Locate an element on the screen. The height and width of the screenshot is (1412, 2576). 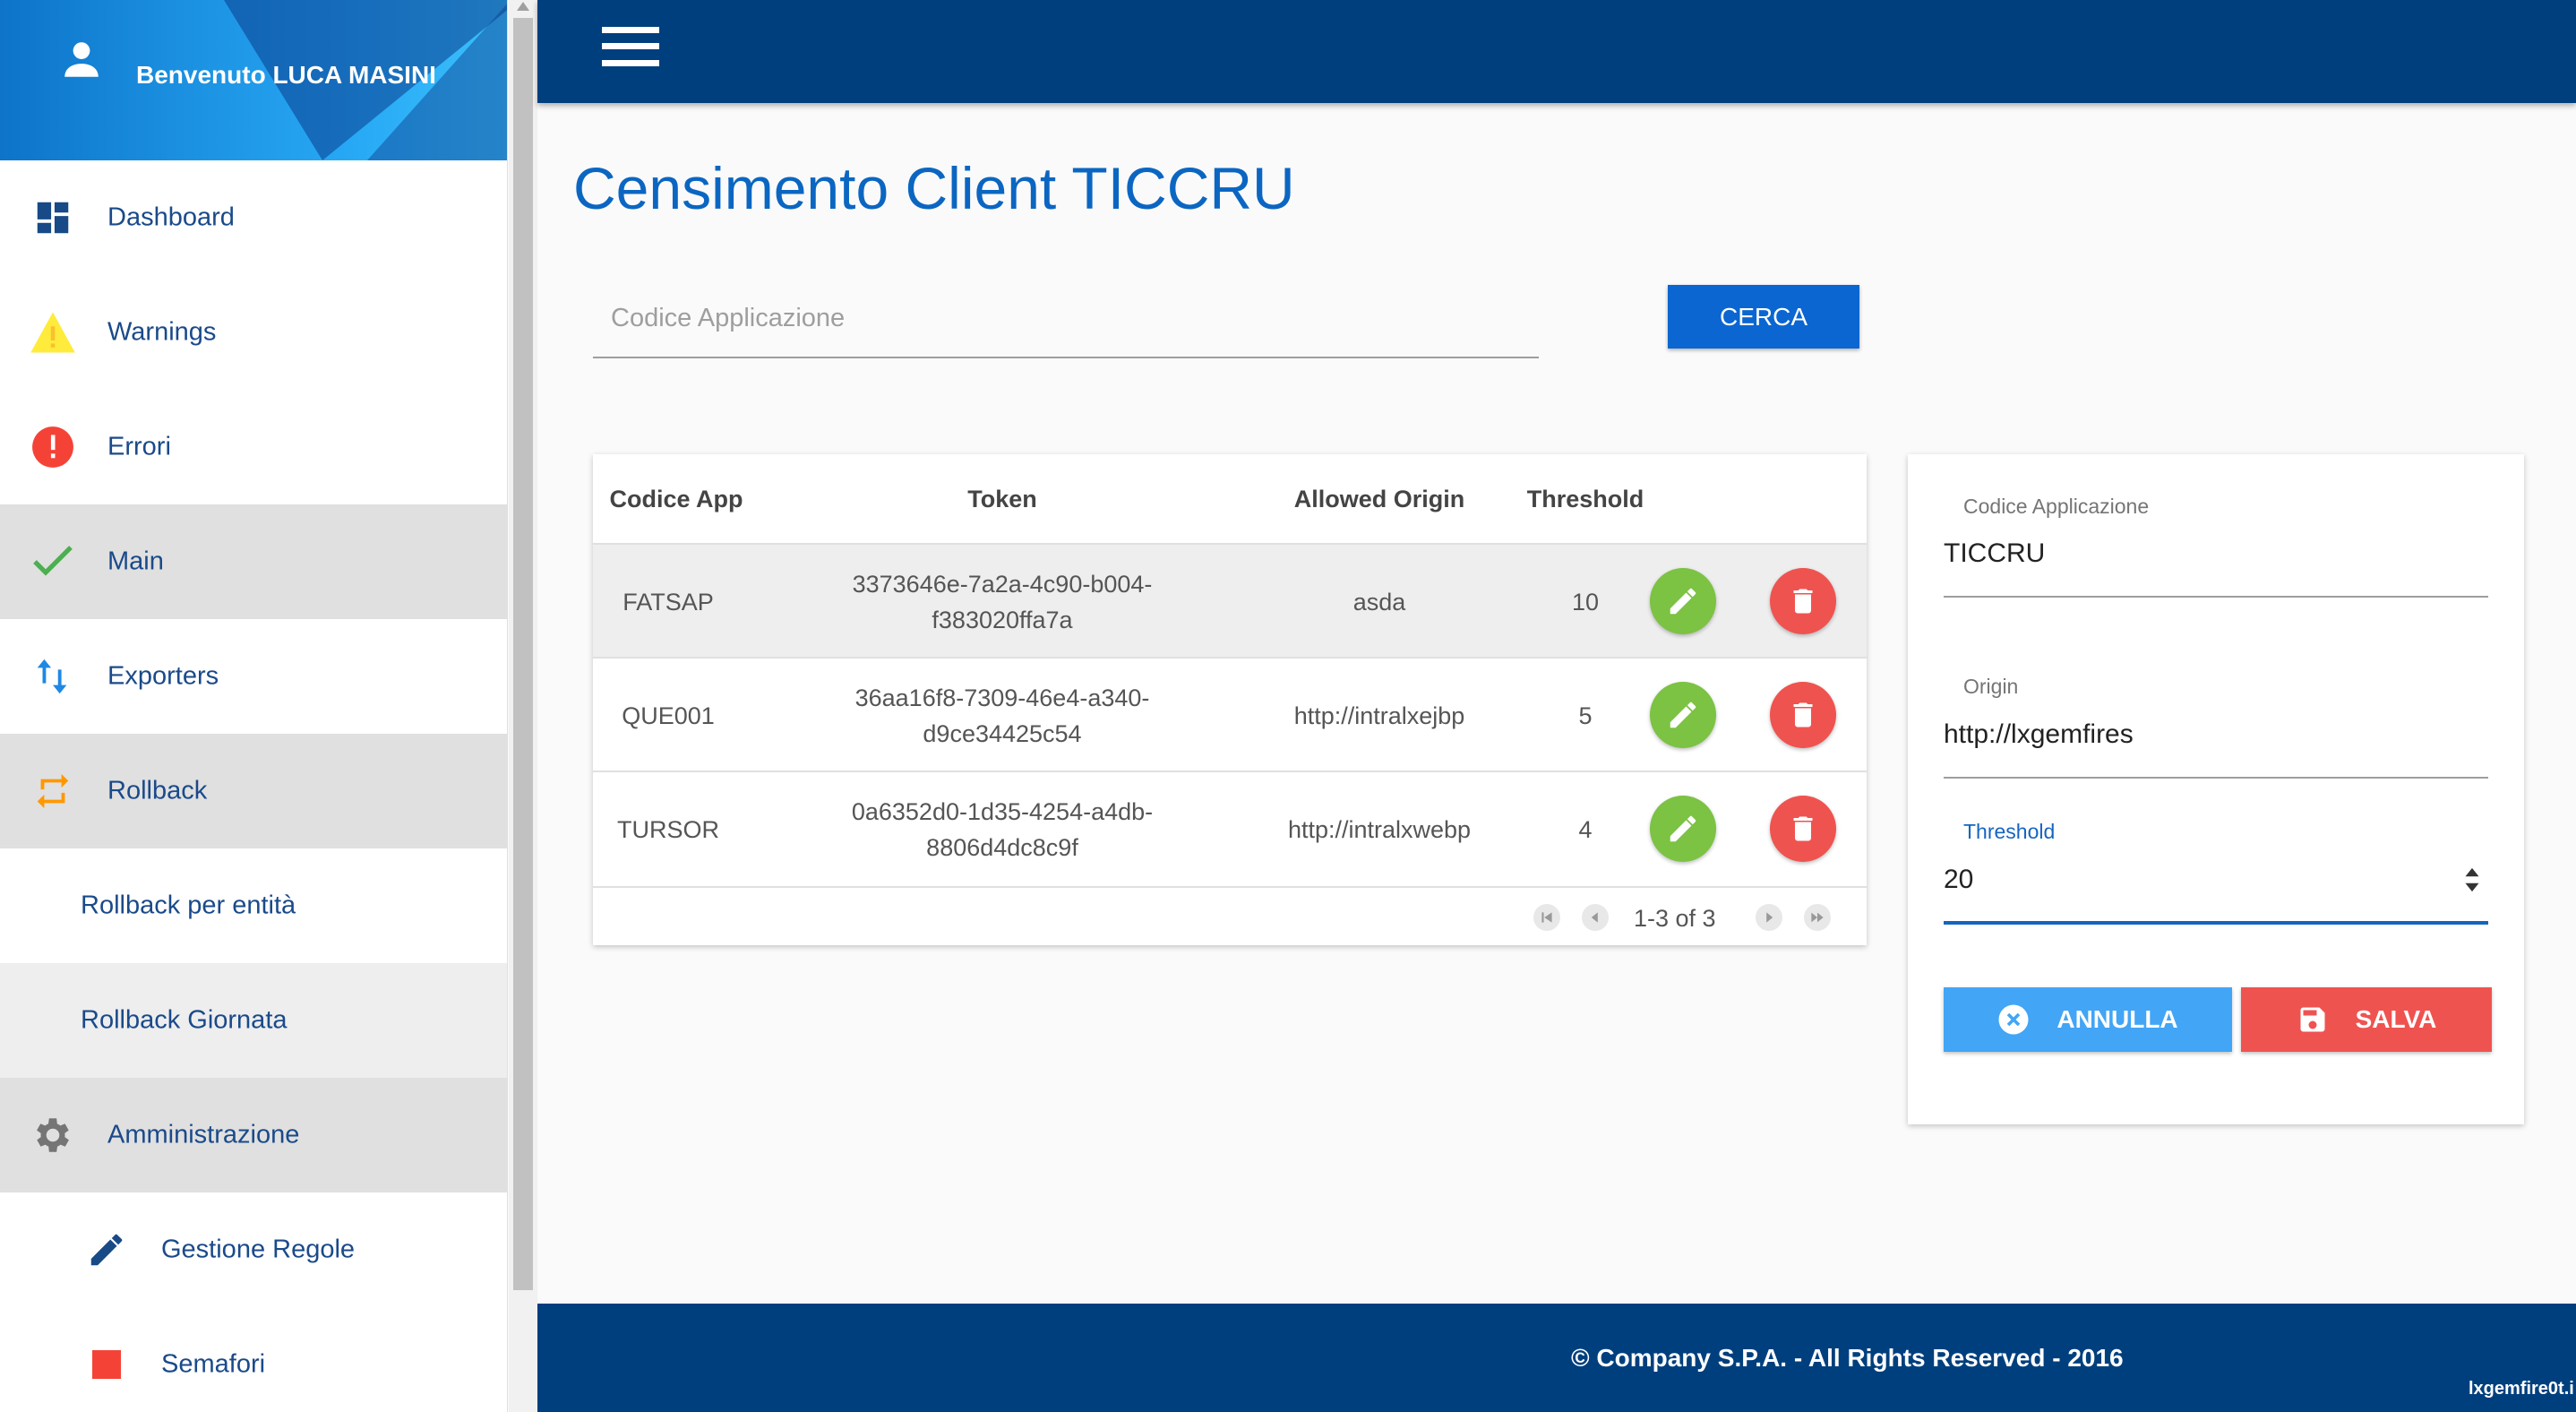
page-title: Censimento Client TICCRU is located at coordinates (934, 188).